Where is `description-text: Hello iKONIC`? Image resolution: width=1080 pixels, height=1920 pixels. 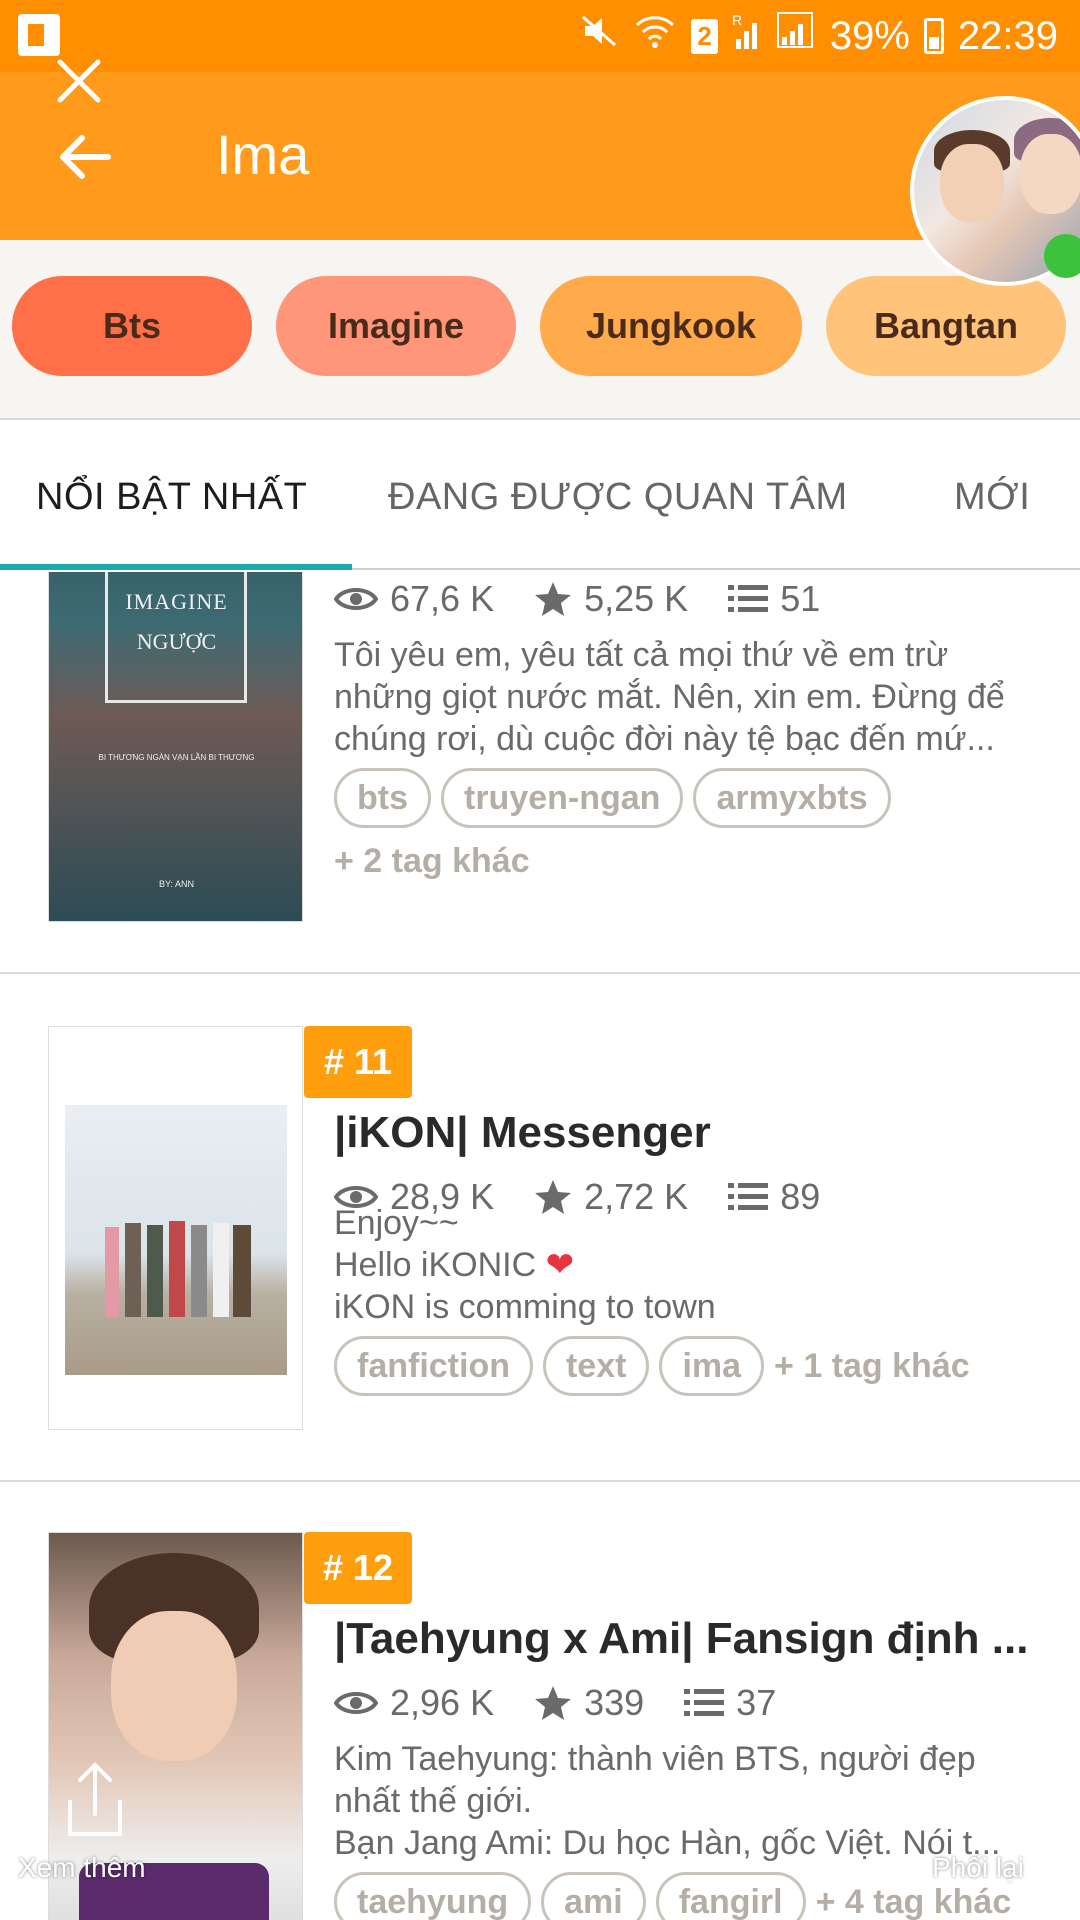
description-text: Hello iKONIC is located at coordinates (435, 1265).